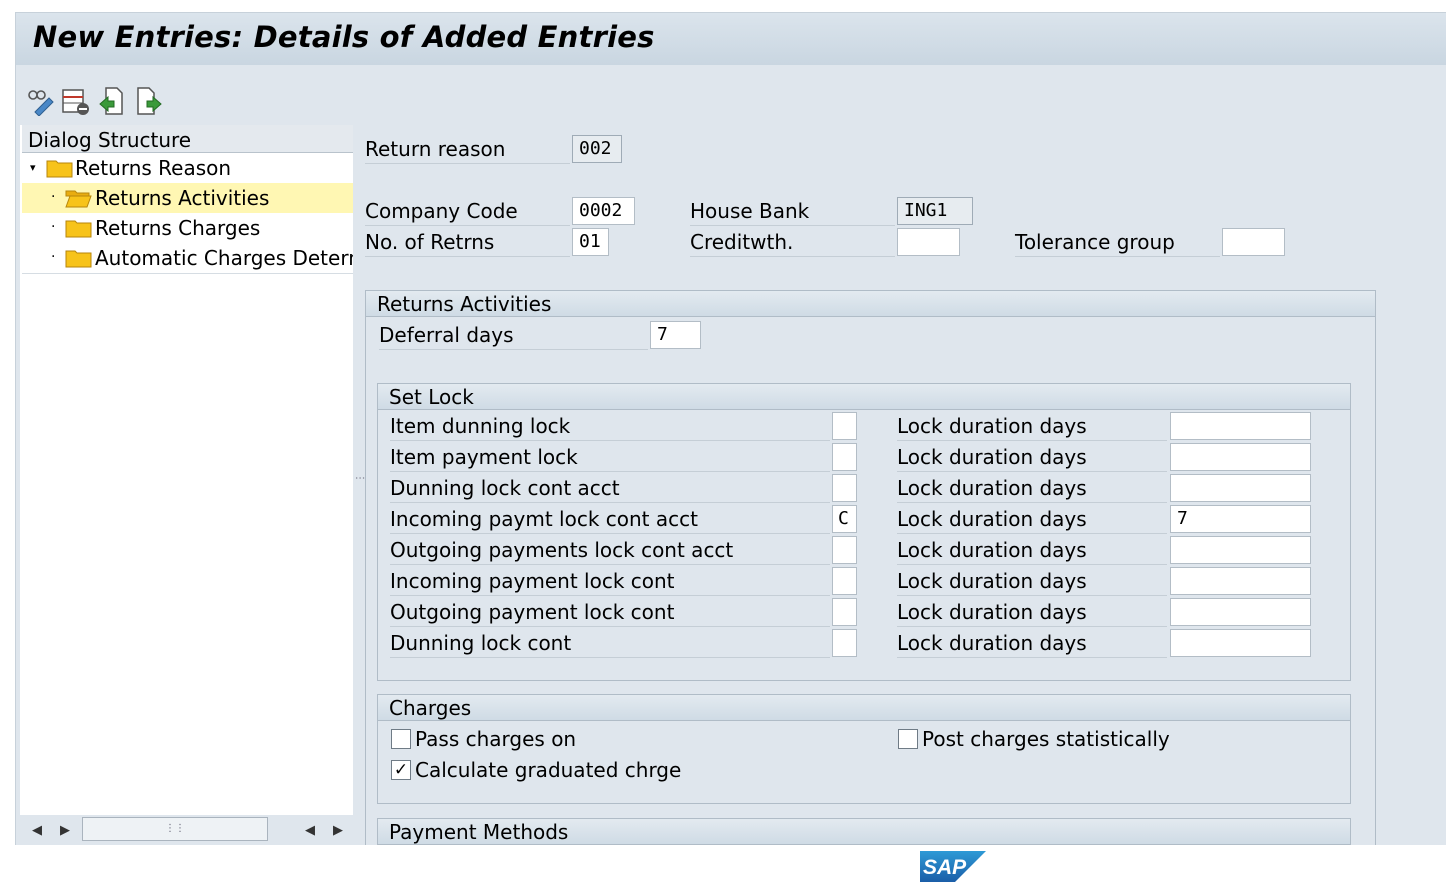 The width and height of the screenshot is (1446, 886). I want to click on lock-label: Item payment lock, so click(610, 457).